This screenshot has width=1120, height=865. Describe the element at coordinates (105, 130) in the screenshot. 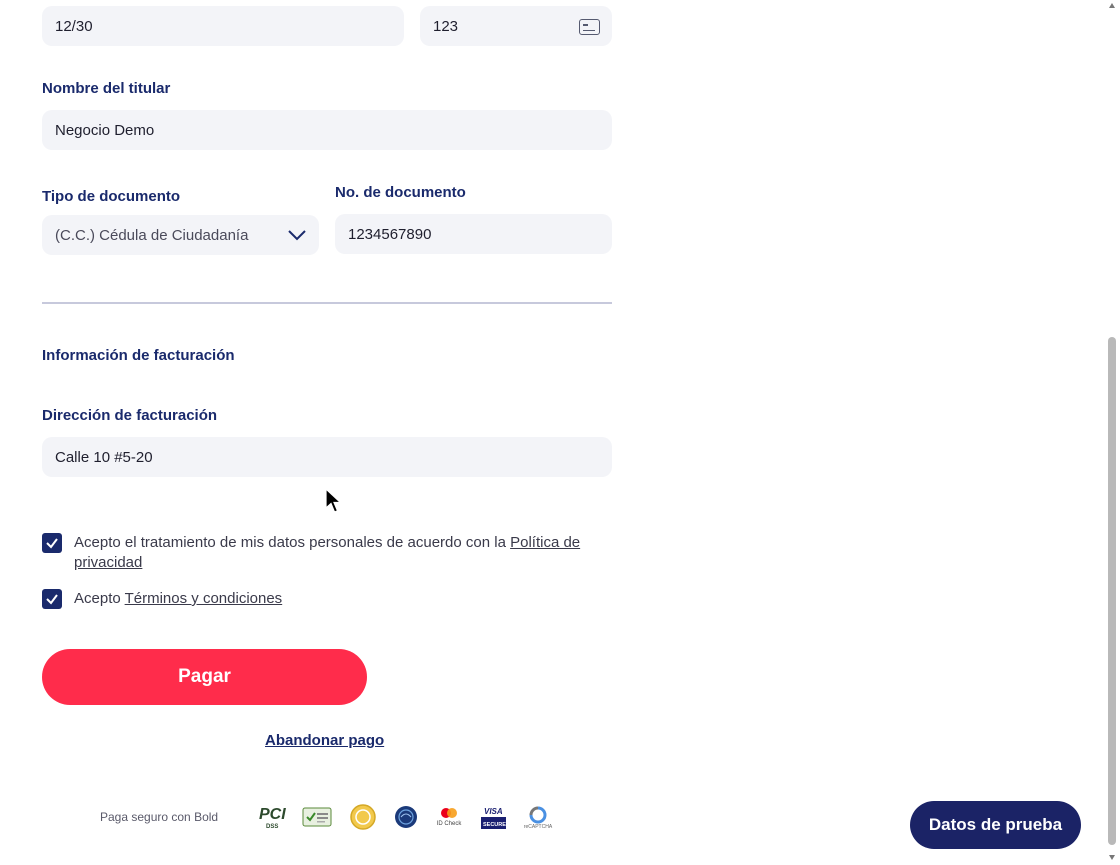

I see `holder-name-value: Negocio Demo` at that location.